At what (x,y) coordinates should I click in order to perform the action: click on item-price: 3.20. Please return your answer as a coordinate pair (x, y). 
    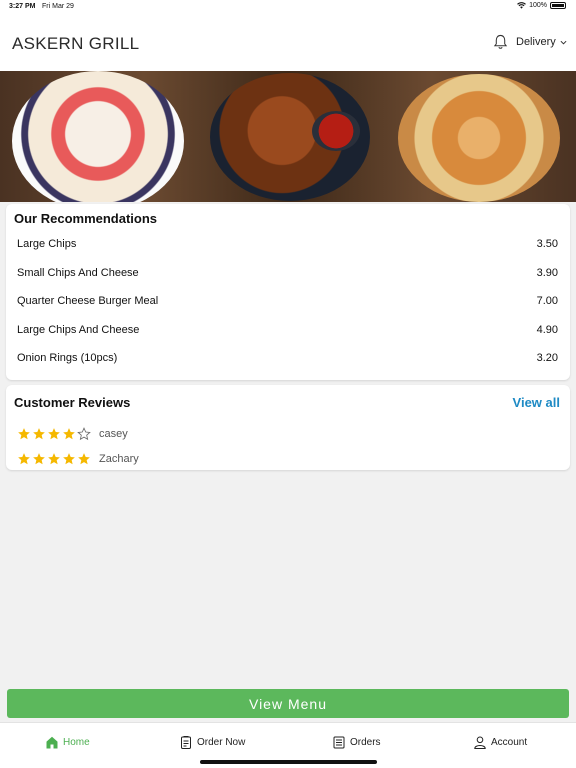
    Looking at the image, I should click on (547, 358).